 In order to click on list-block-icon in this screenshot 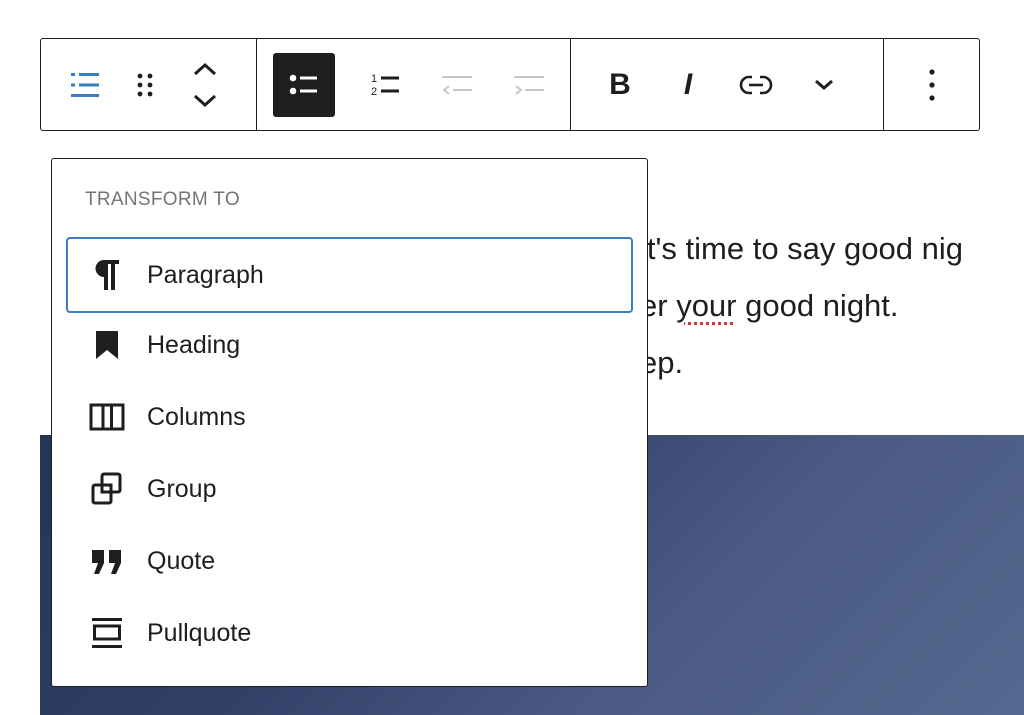, I will do `click(85, 84)`.